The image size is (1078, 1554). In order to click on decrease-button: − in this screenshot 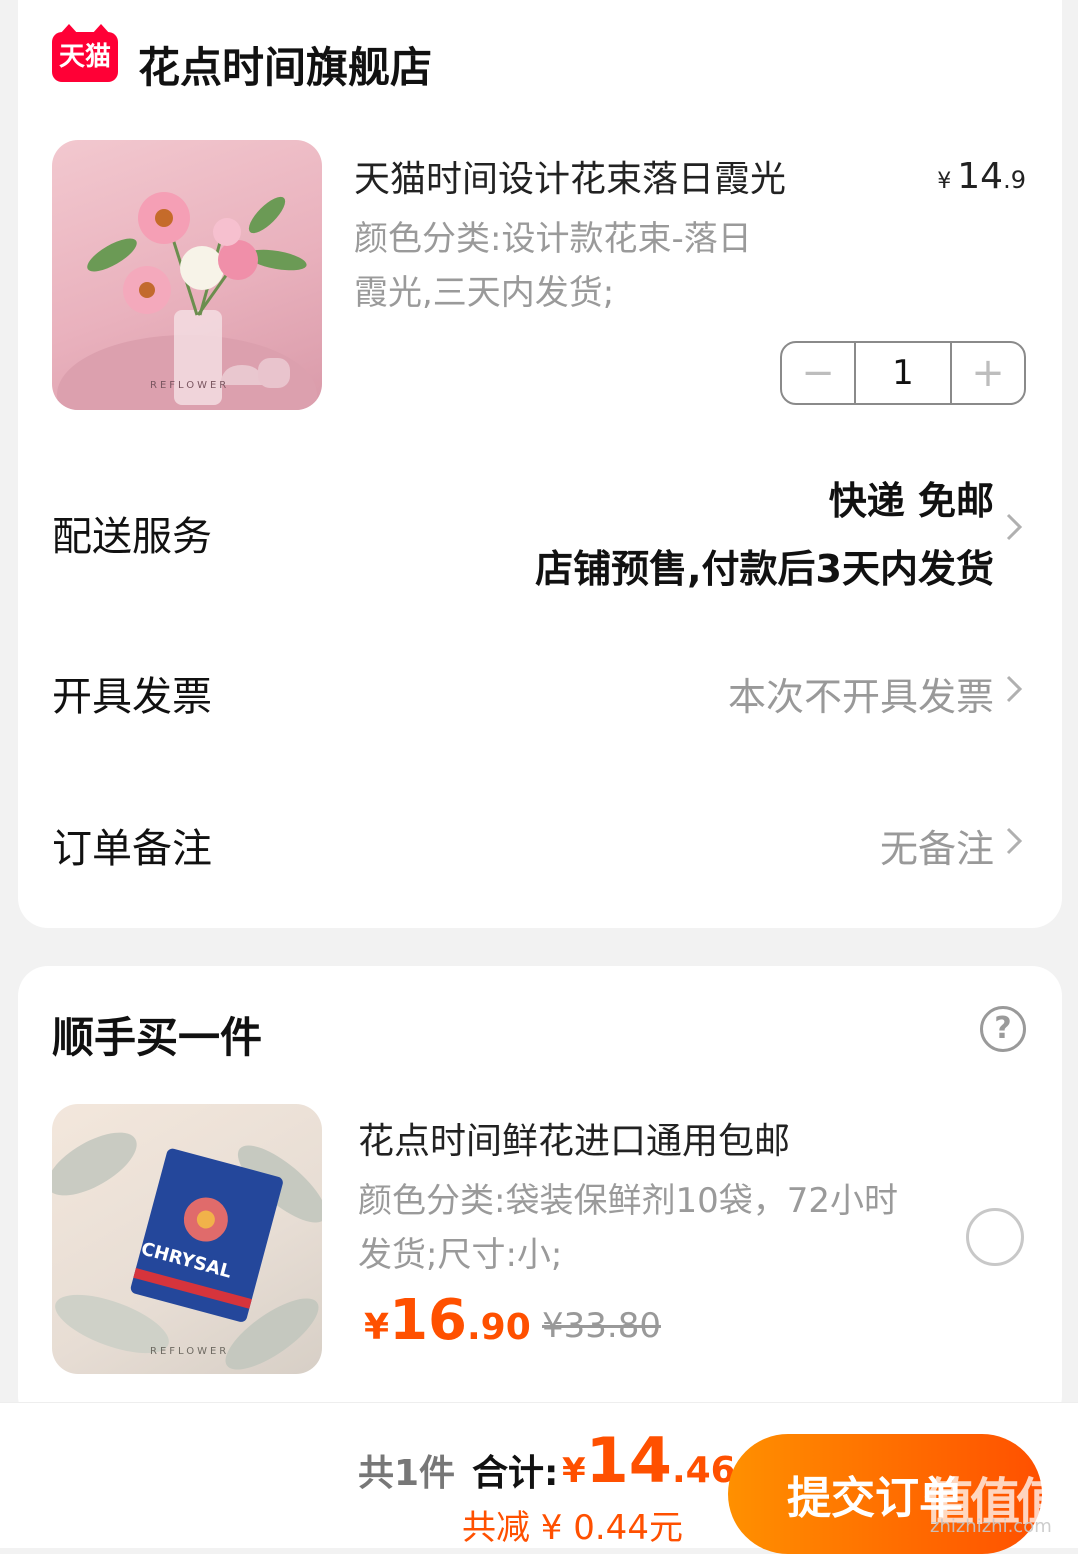, I will do `click(818, 373)`.